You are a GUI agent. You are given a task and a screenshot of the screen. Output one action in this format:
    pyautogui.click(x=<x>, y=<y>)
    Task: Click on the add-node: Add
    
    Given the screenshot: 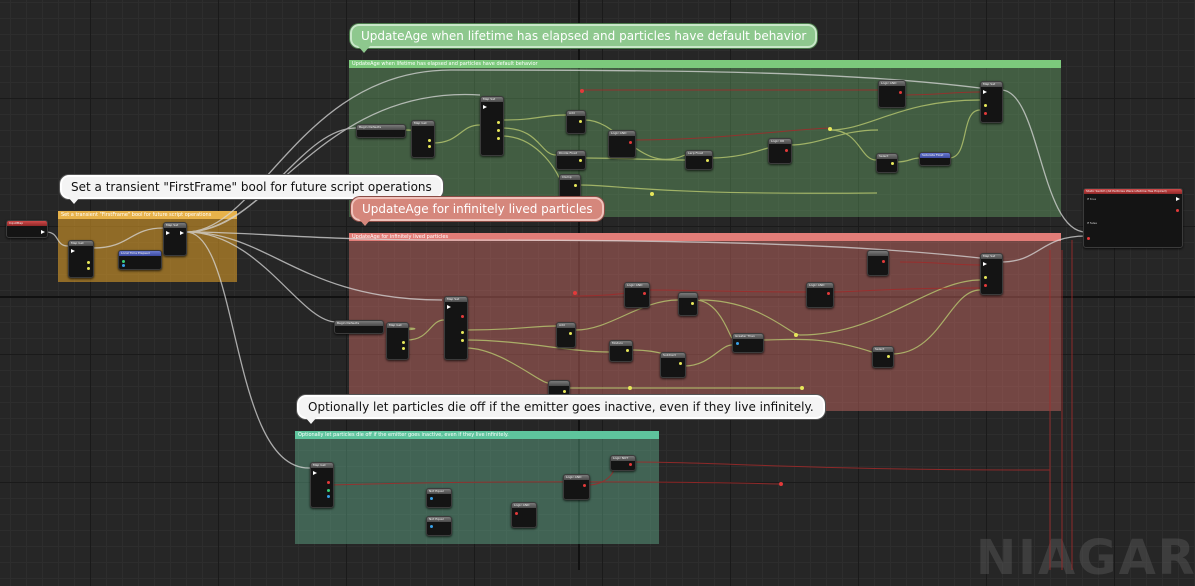 What is the action you would take?
    pyautogui.click(x=576, y=122)
    